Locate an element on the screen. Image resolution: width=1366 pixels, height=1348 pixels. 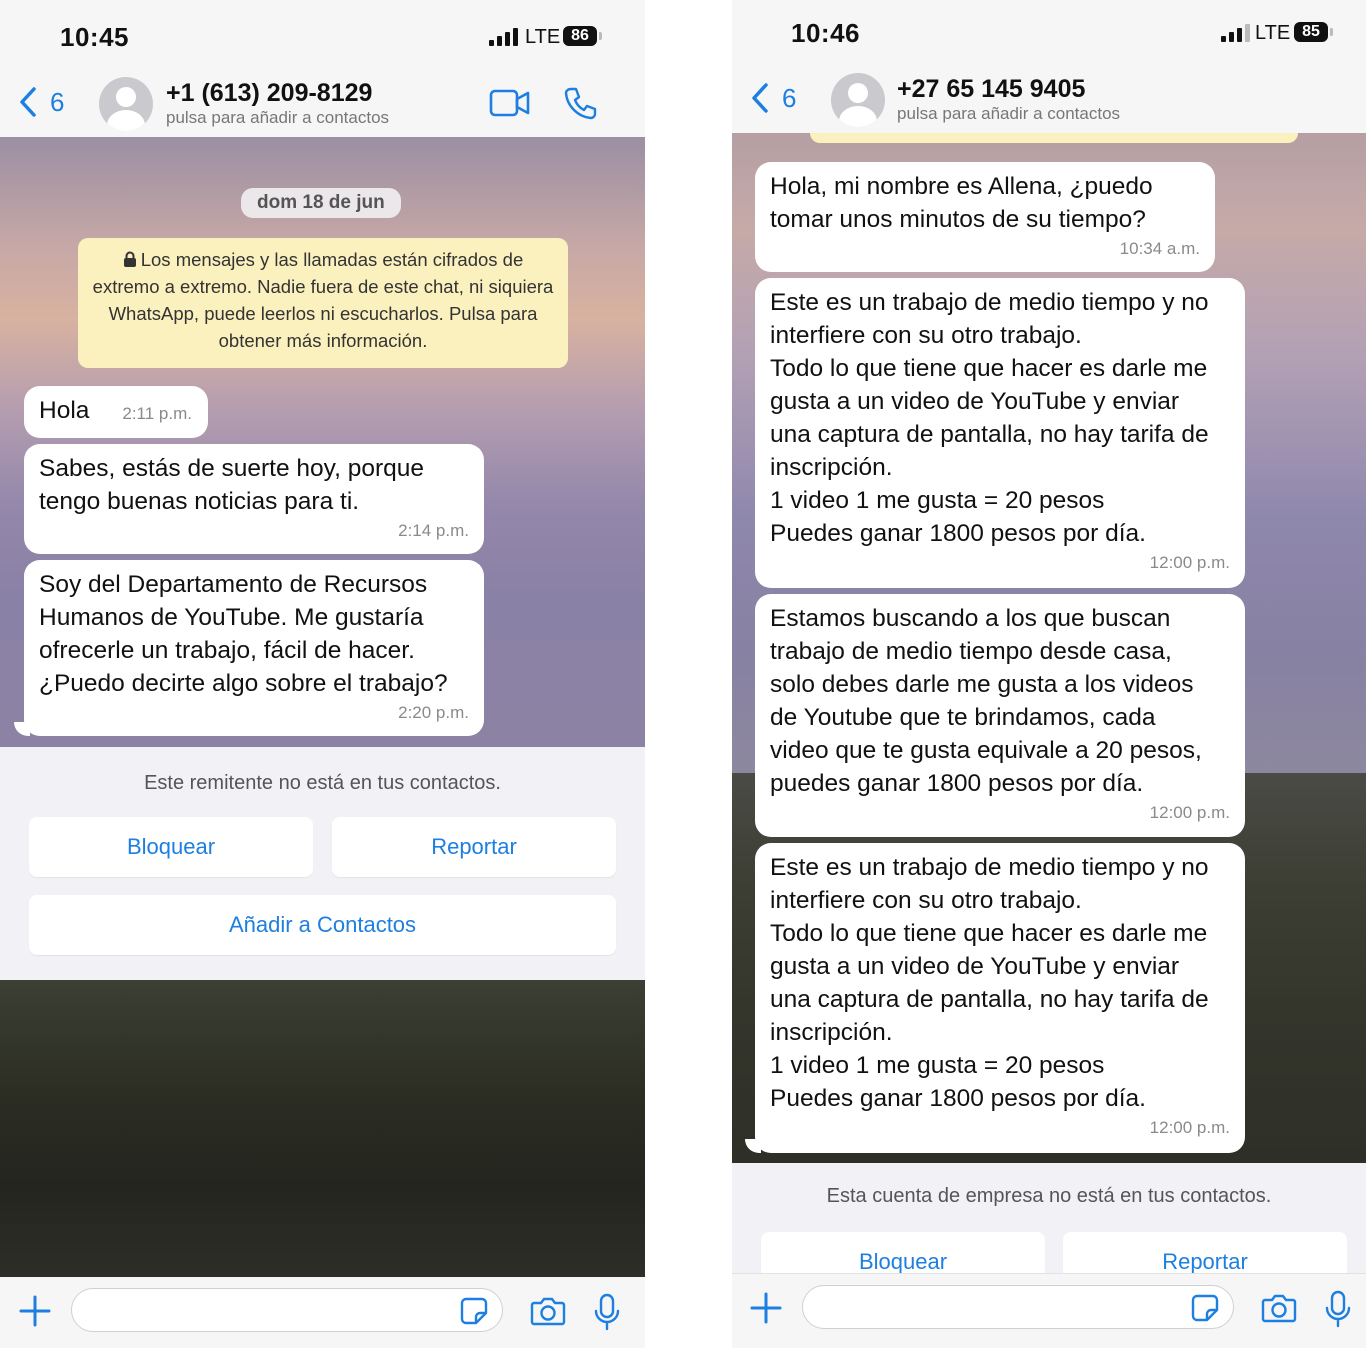
contact-name: +1 (613) 209-8129 is located at coordinates (269, 93).